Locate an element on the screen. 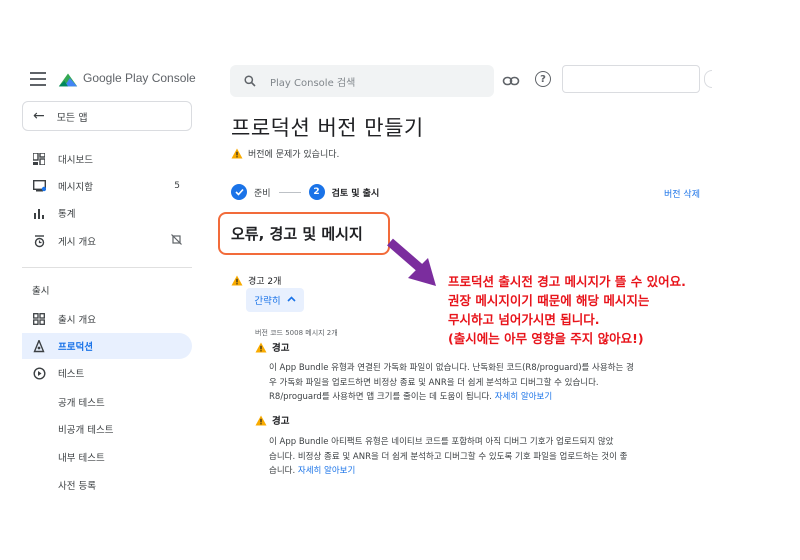 The width and height of the screenshot is (800, 560). search-icon is located at coordinates (250, 81).